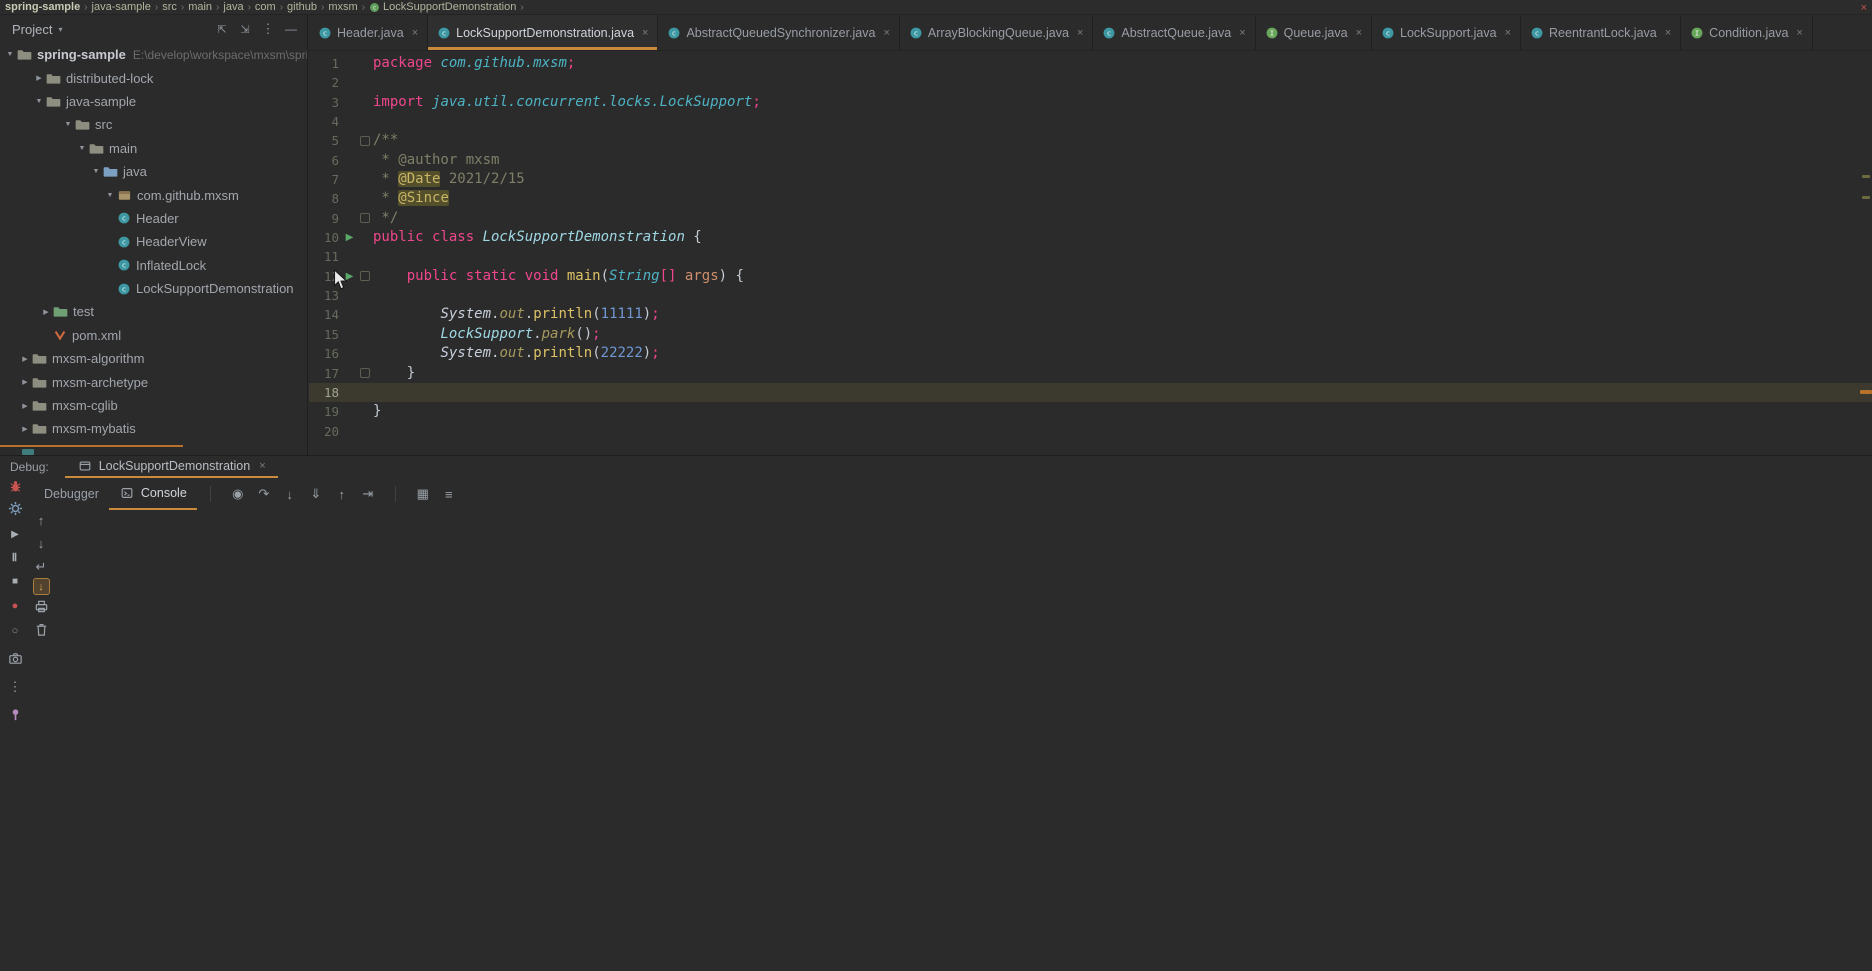 Image resolution: width=1872 pixels, height=971 pixels. I want to click on editor-tab-locksupportdemonstration-java: c LockSupportDemonstration.java ×, so click(543, 32).